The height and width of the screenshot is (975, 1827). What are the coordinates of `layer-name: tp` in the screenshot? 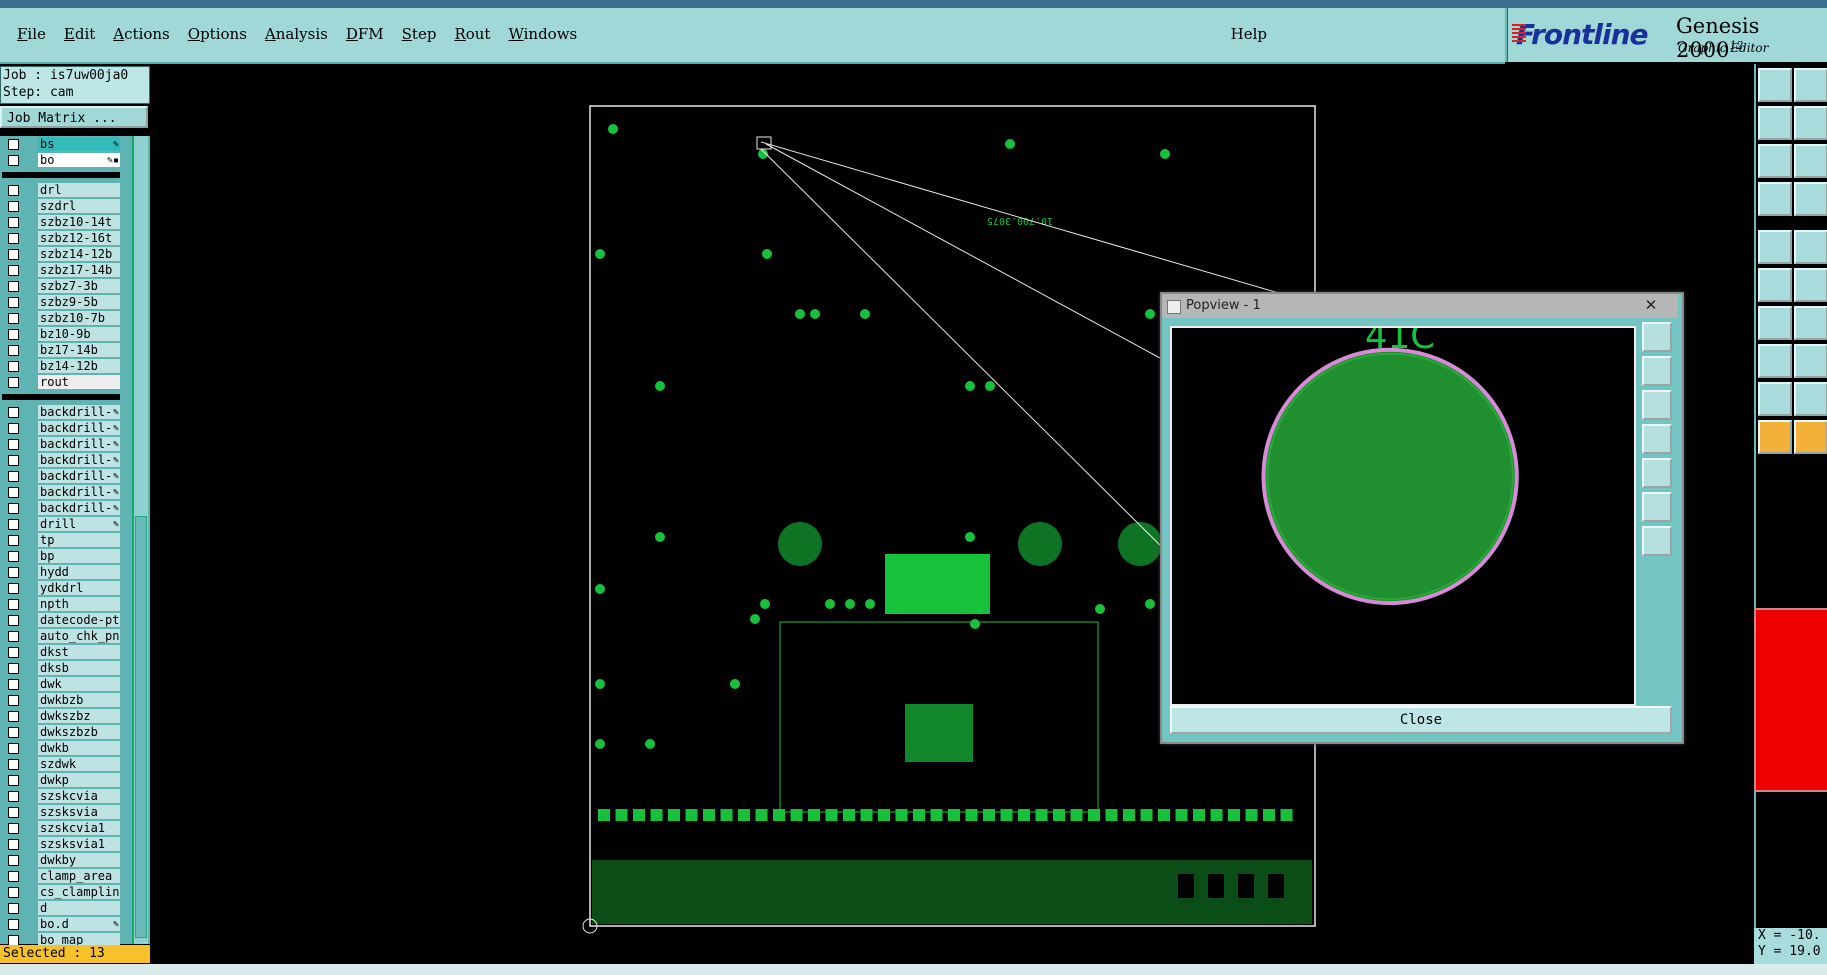 It's located at (79, 540).